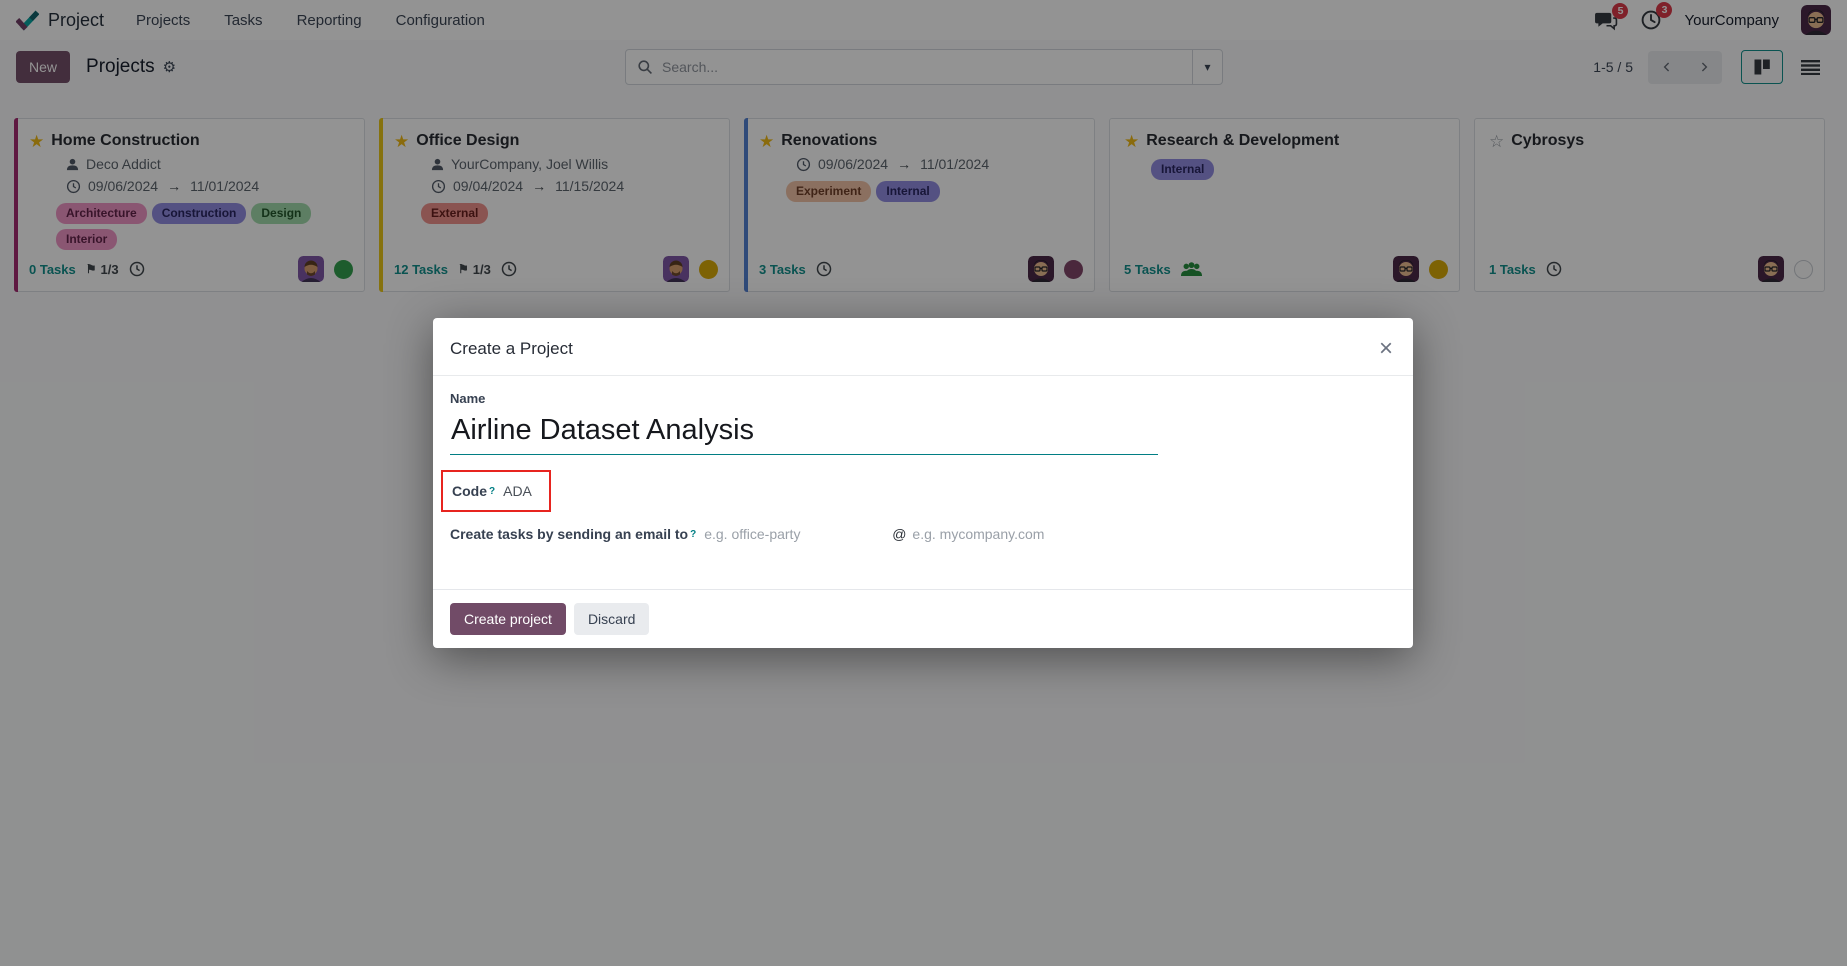  What do you see at coordinates (804, 433) in the screenshot?
I see `project-name-input` at bounding box center [804, 433].